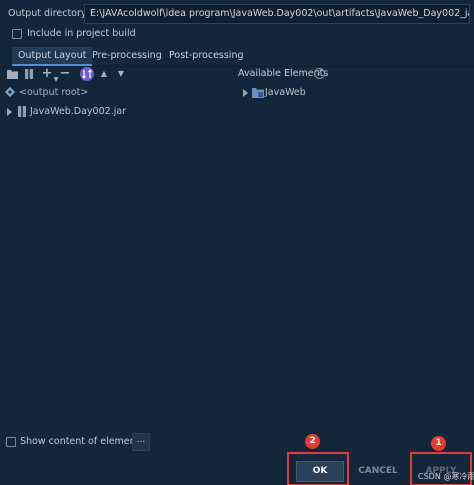 Image resolution: width=474 pixels, height=485 pixels. What do you see at coordinates (82, 441) in the screenshot?
I see `show-content-label: Show content of elements` at bounding box center [82, 441].